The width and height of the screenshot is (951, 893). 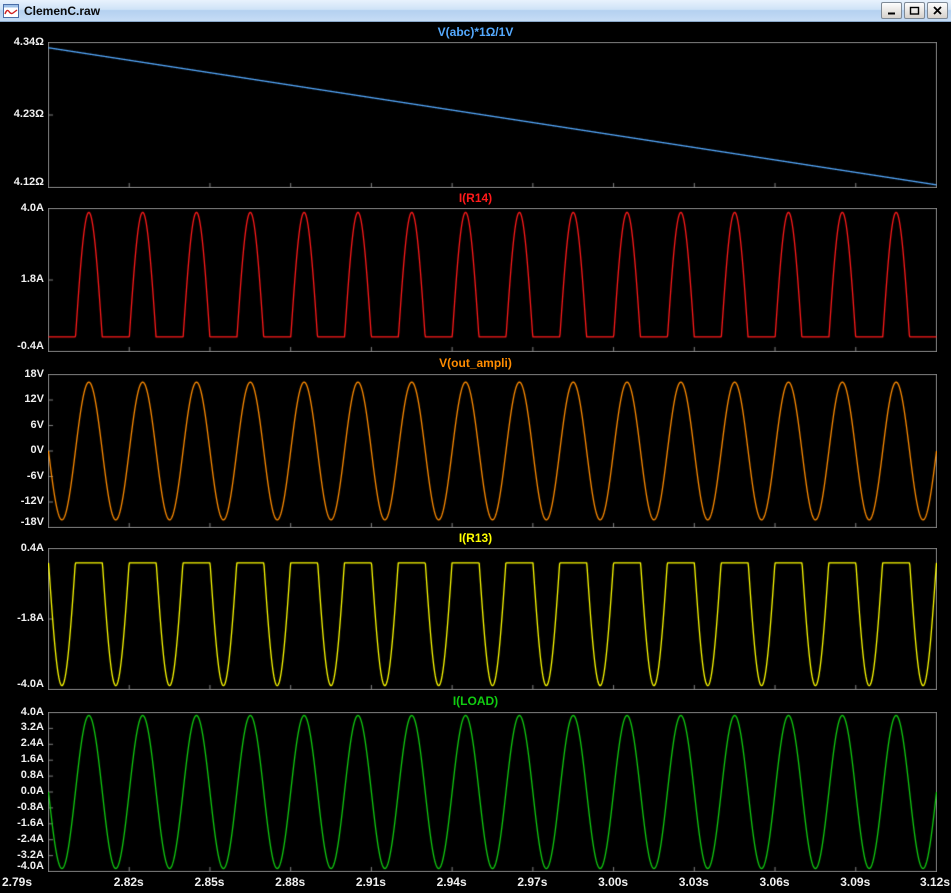 I want to click on y-tick-label: -0.8A, so click(x=30, y=806).